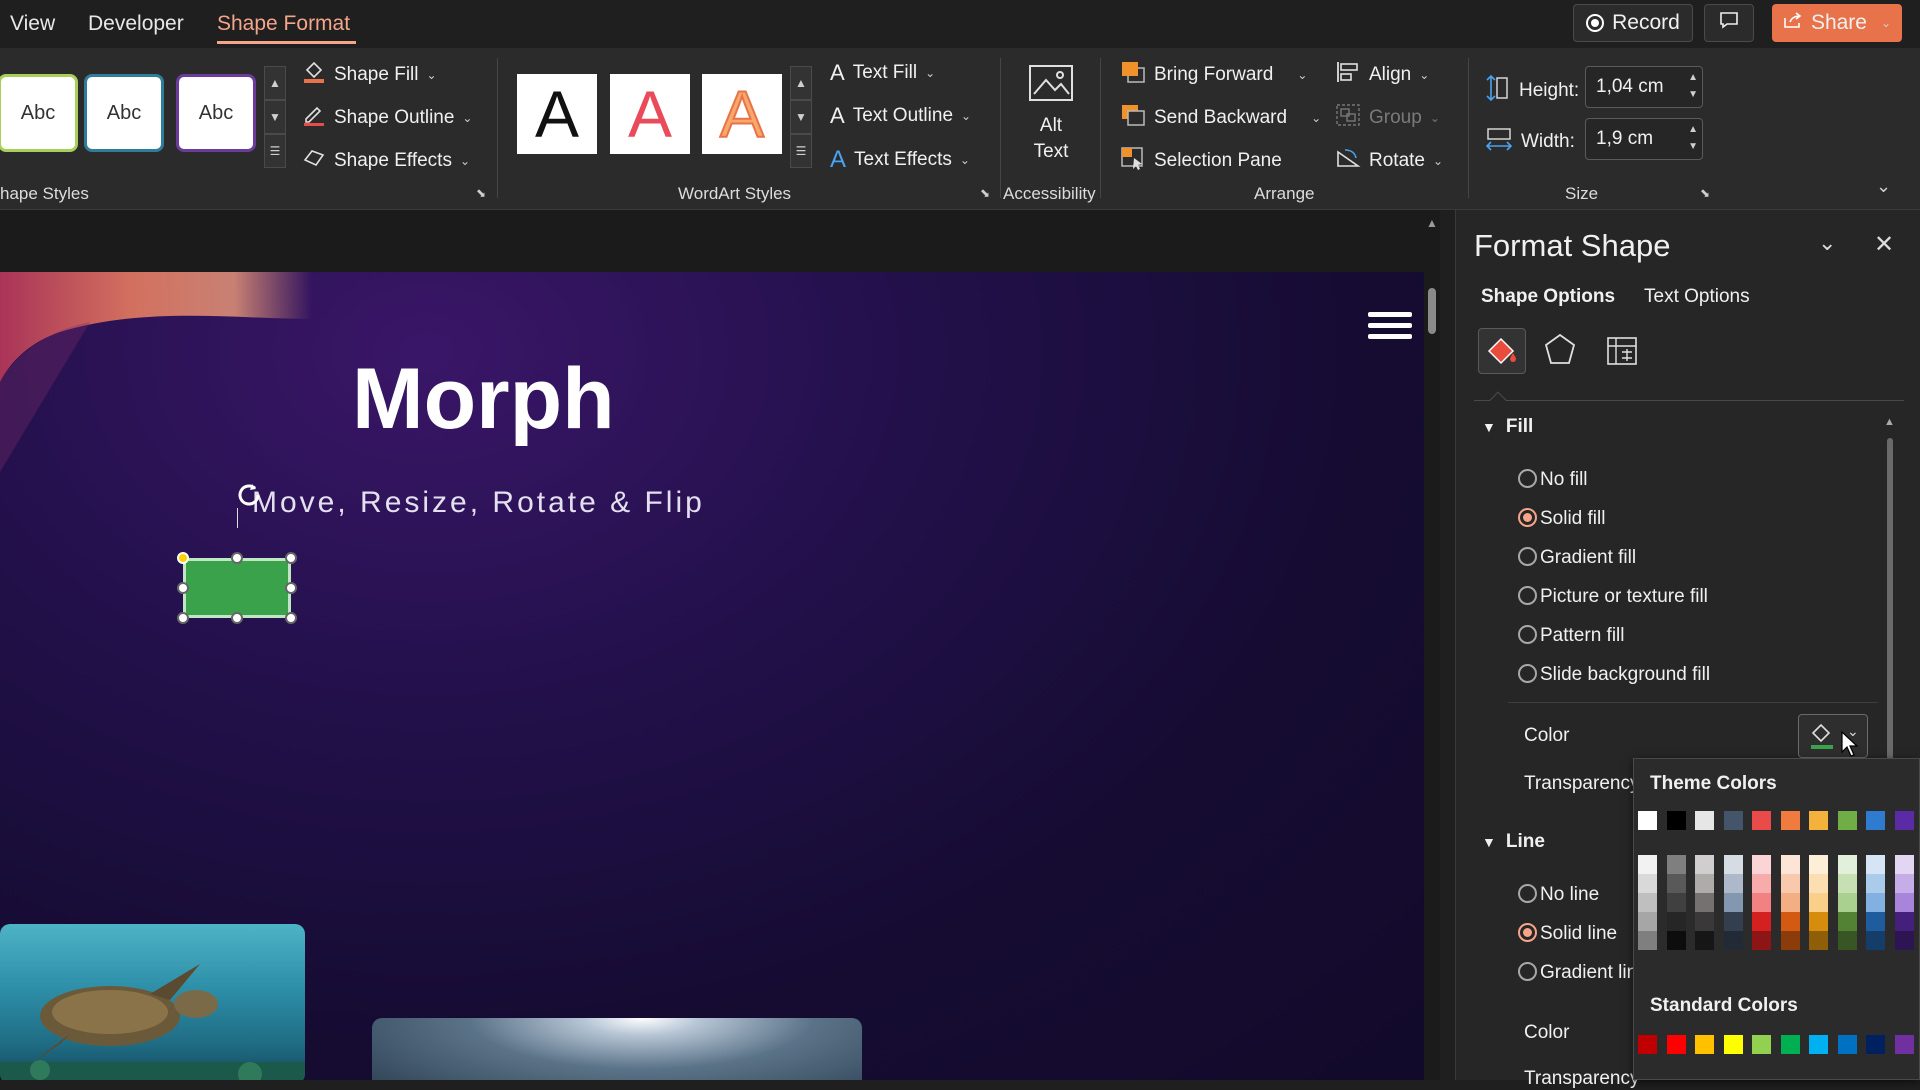 Image resolution: width=1920 pixels, height=1090 pixels. Describe the element at coordinates (249, 497) in the screenshot. I see `rotate-handle-icon` at that location.